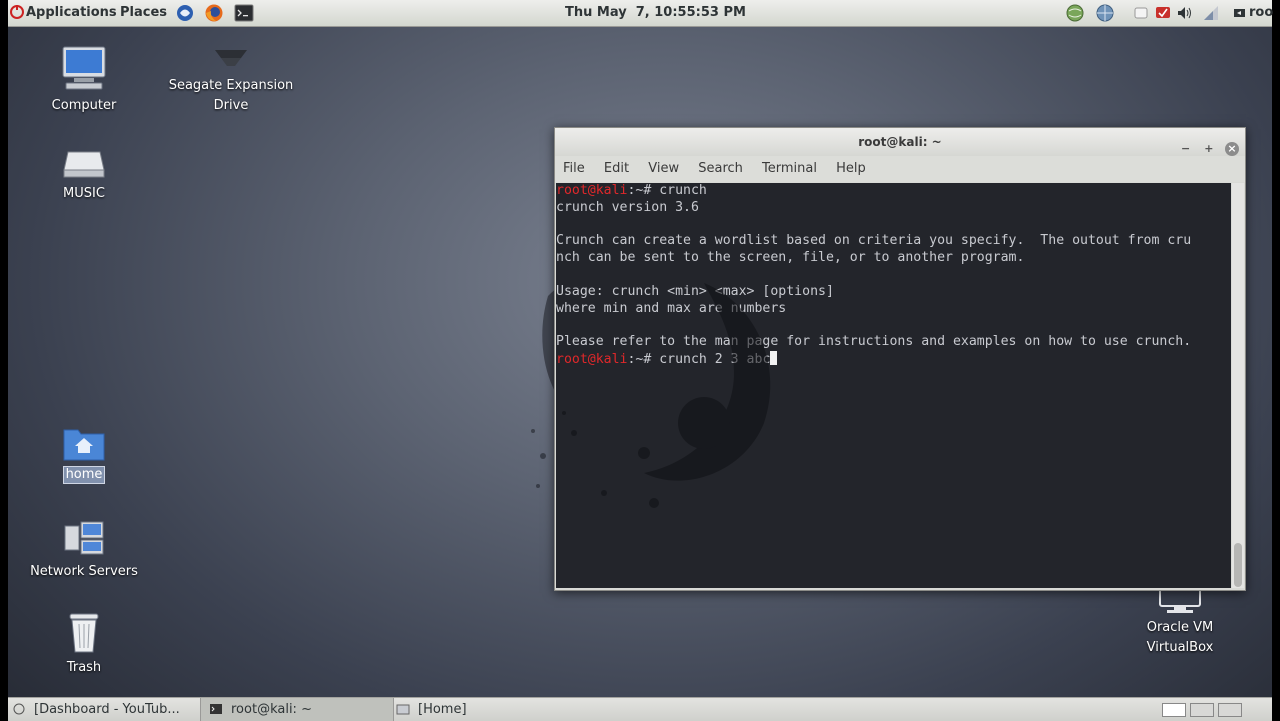  Describe the element at coordinates (185, 13) in the screenshot. I see `kali-menu-launcher-icon` at that location.